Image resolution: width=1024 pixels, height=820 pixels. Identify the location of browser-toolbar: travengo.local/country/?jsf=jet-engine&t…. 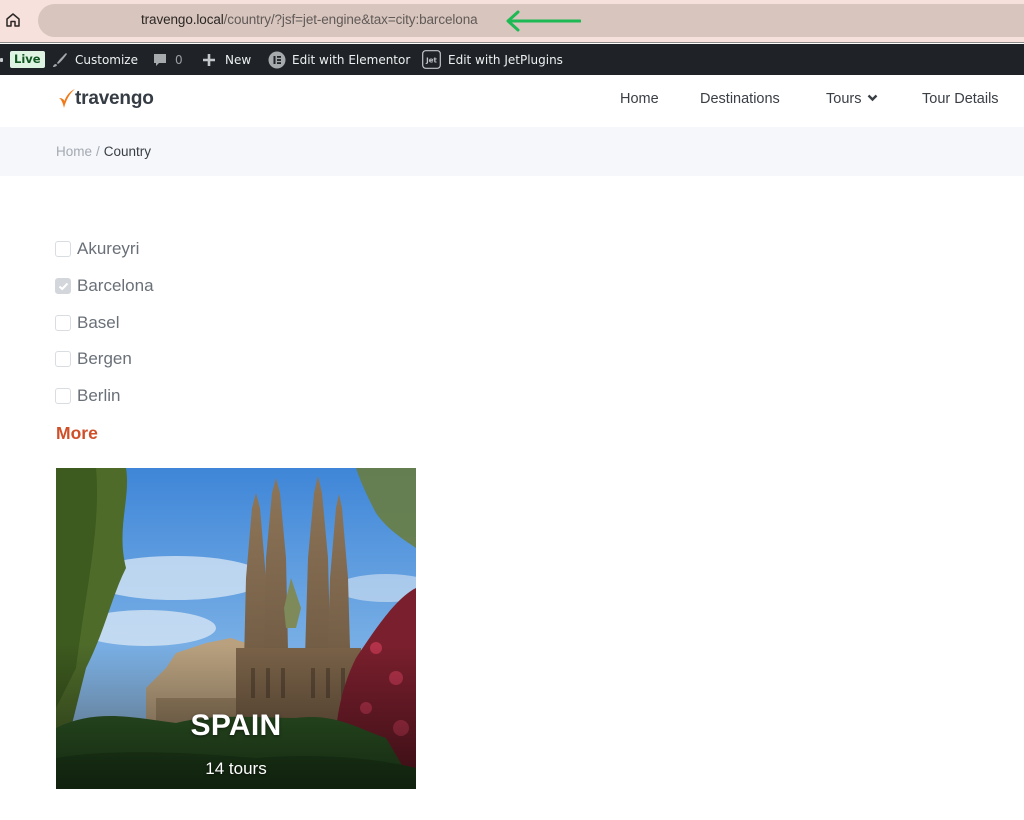
(512, 21).